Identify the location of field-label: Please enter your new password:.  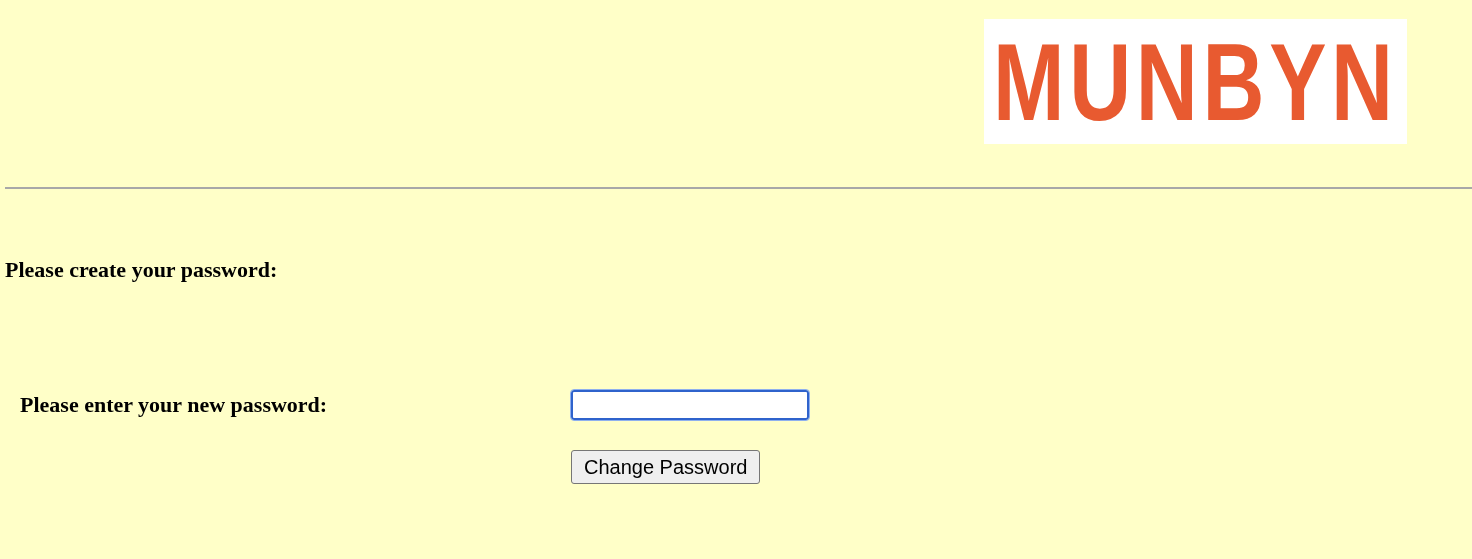
(174, 405).